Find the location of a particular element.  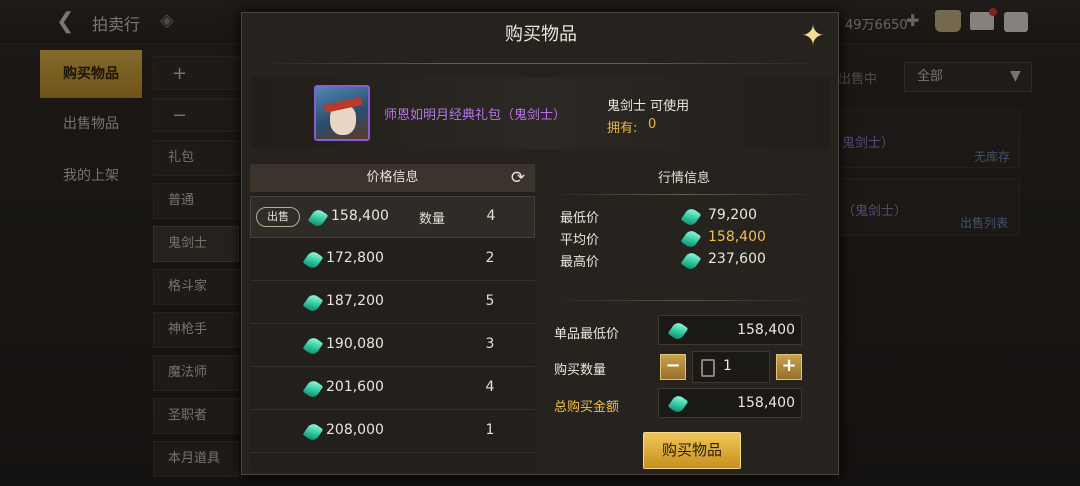

price-value: 158,400 is located at coordinates (360, 216).